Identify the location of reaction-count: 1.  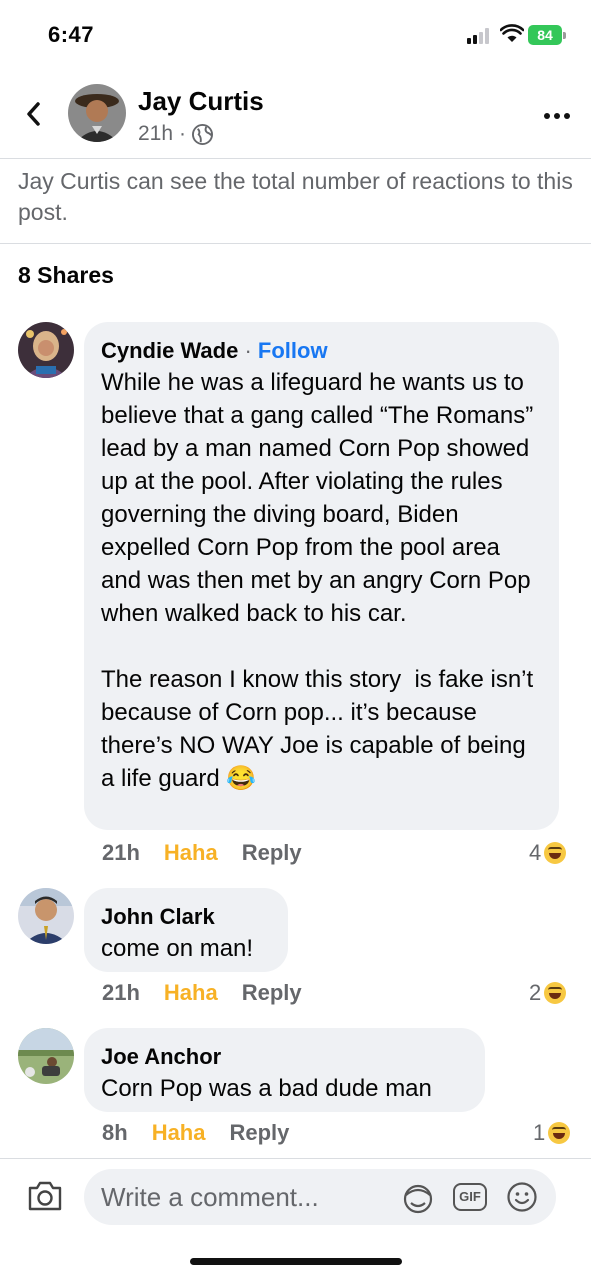
(552, 1133).